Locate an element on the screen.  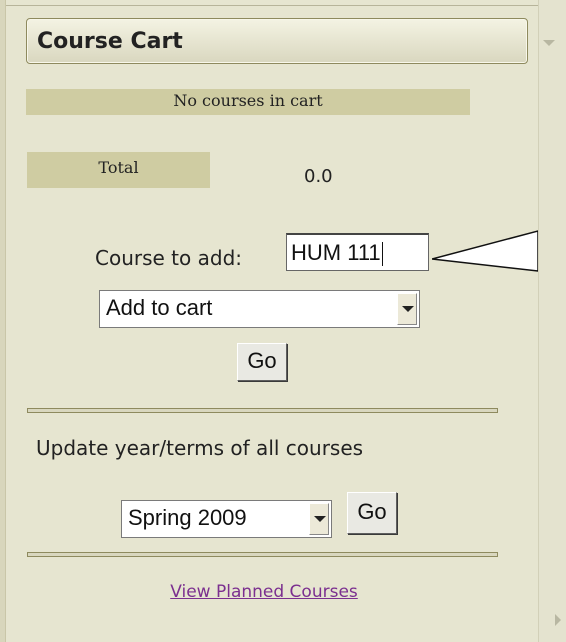
course-input: HUM 111 is located at coordinates (357, 252).